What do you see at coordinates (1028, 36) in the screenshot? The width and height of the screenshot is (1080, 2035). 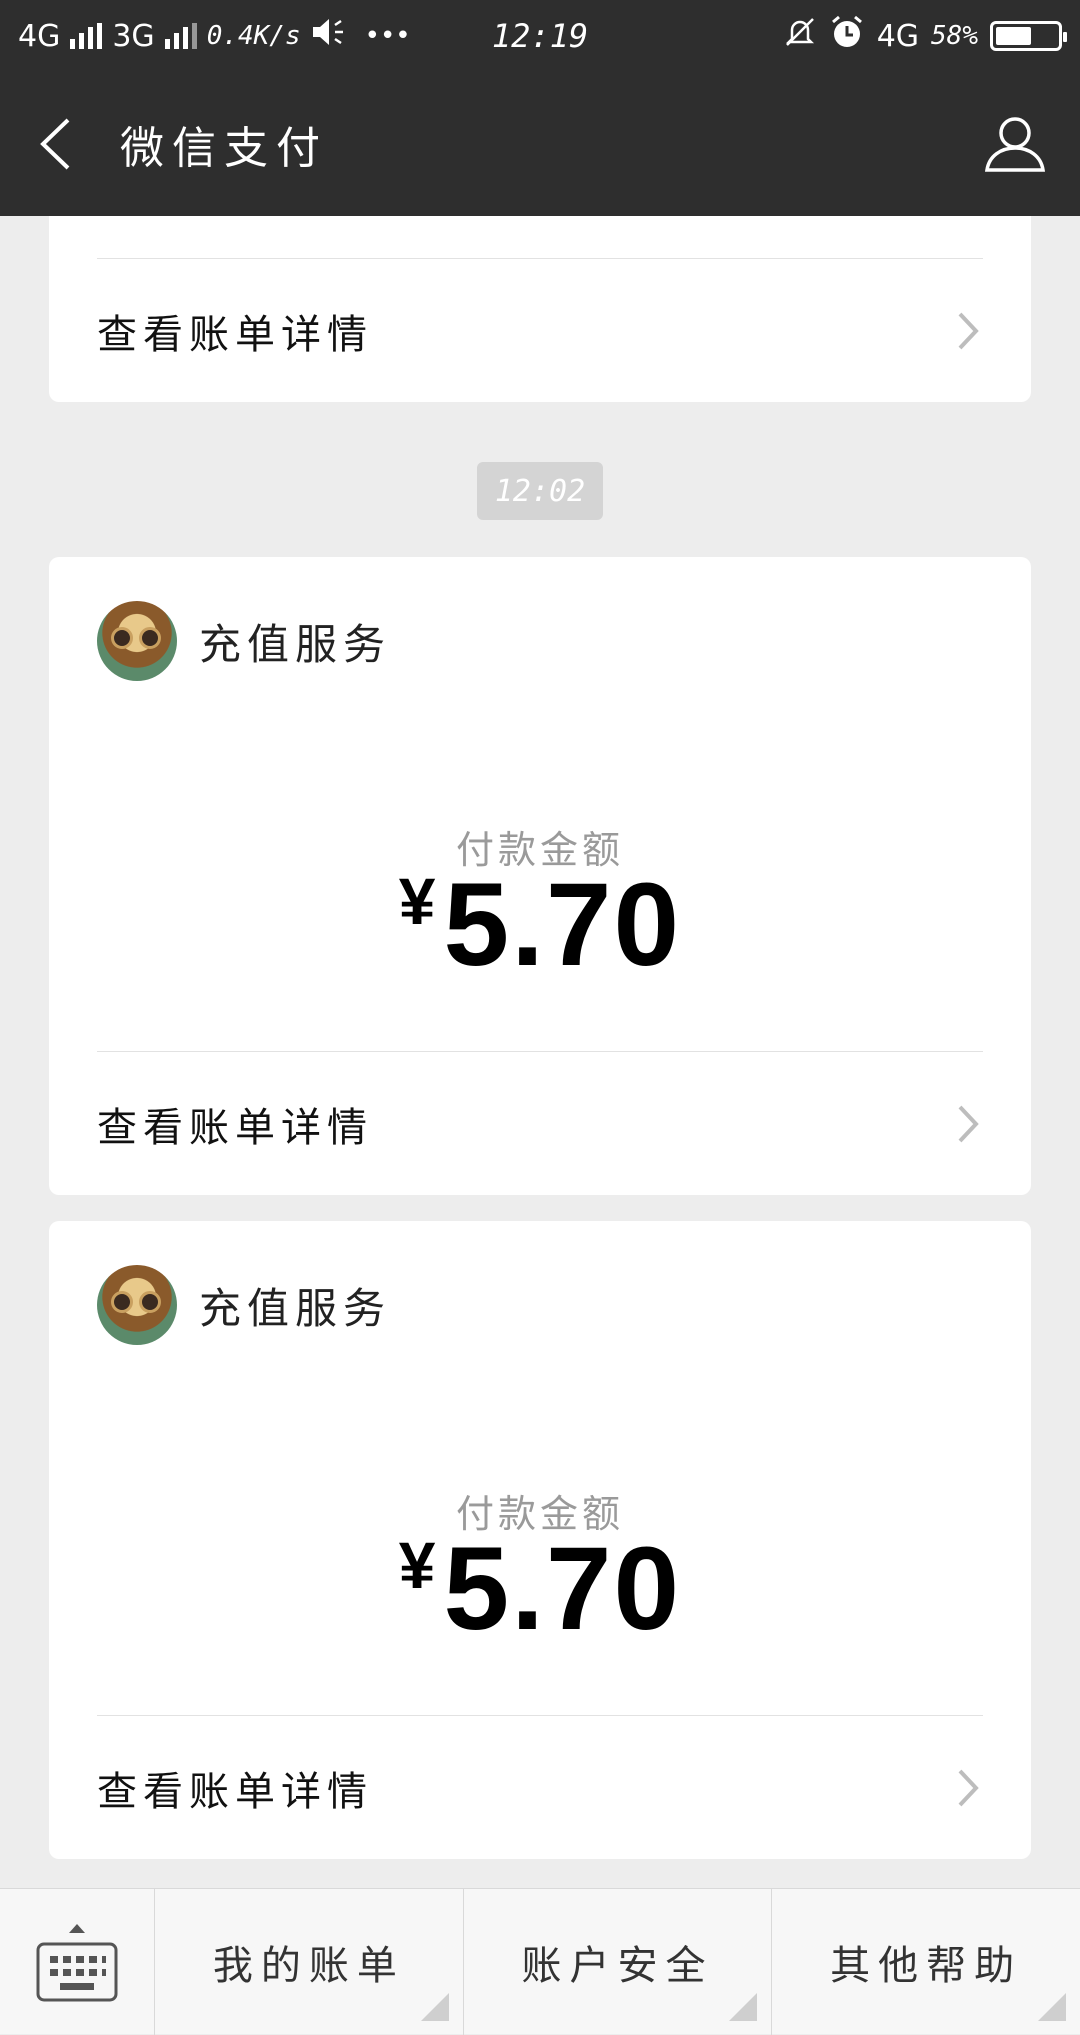 I see `battery-icon` at bounding box center [1028, 36].